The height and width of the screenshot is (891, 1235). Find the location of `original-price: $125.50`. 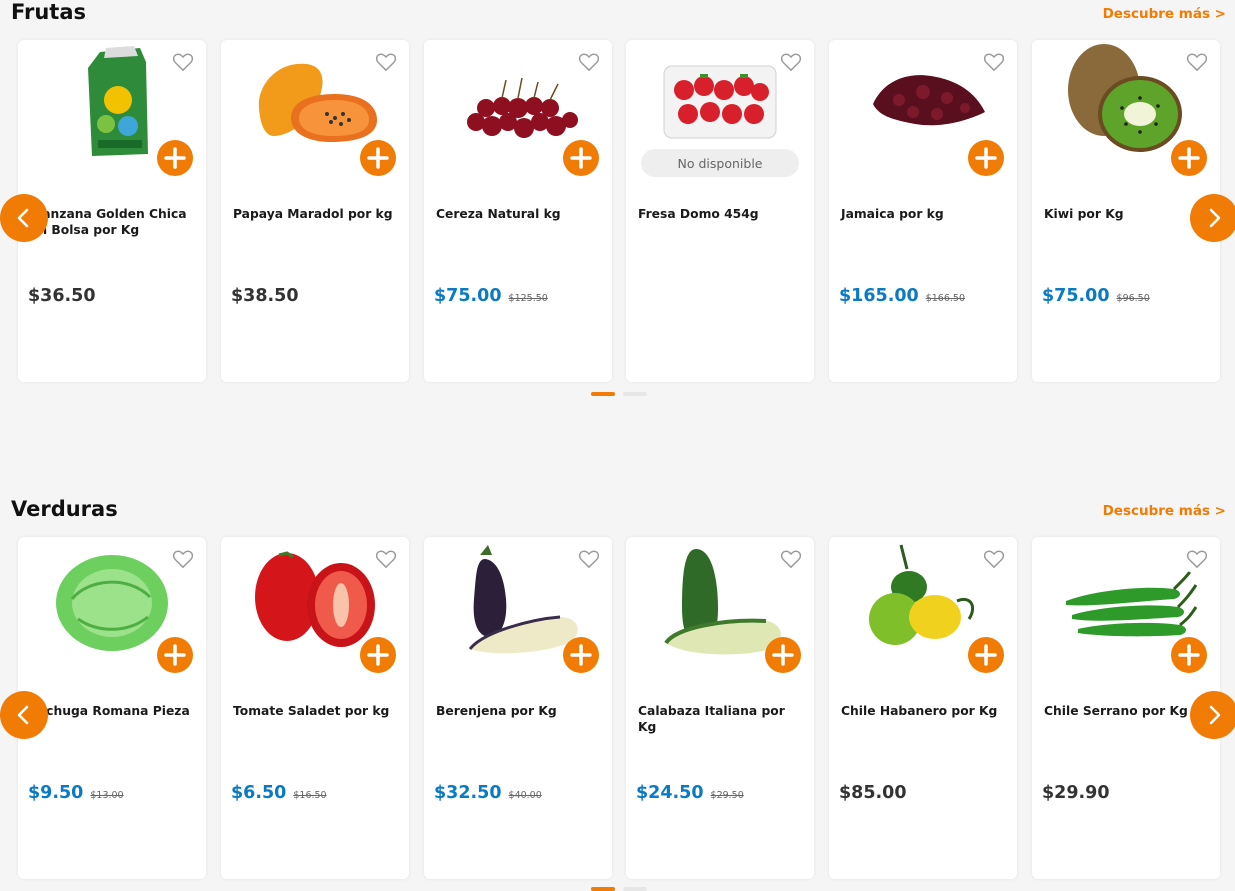

original-price: $125.50 is located at coordinates (528, 298).